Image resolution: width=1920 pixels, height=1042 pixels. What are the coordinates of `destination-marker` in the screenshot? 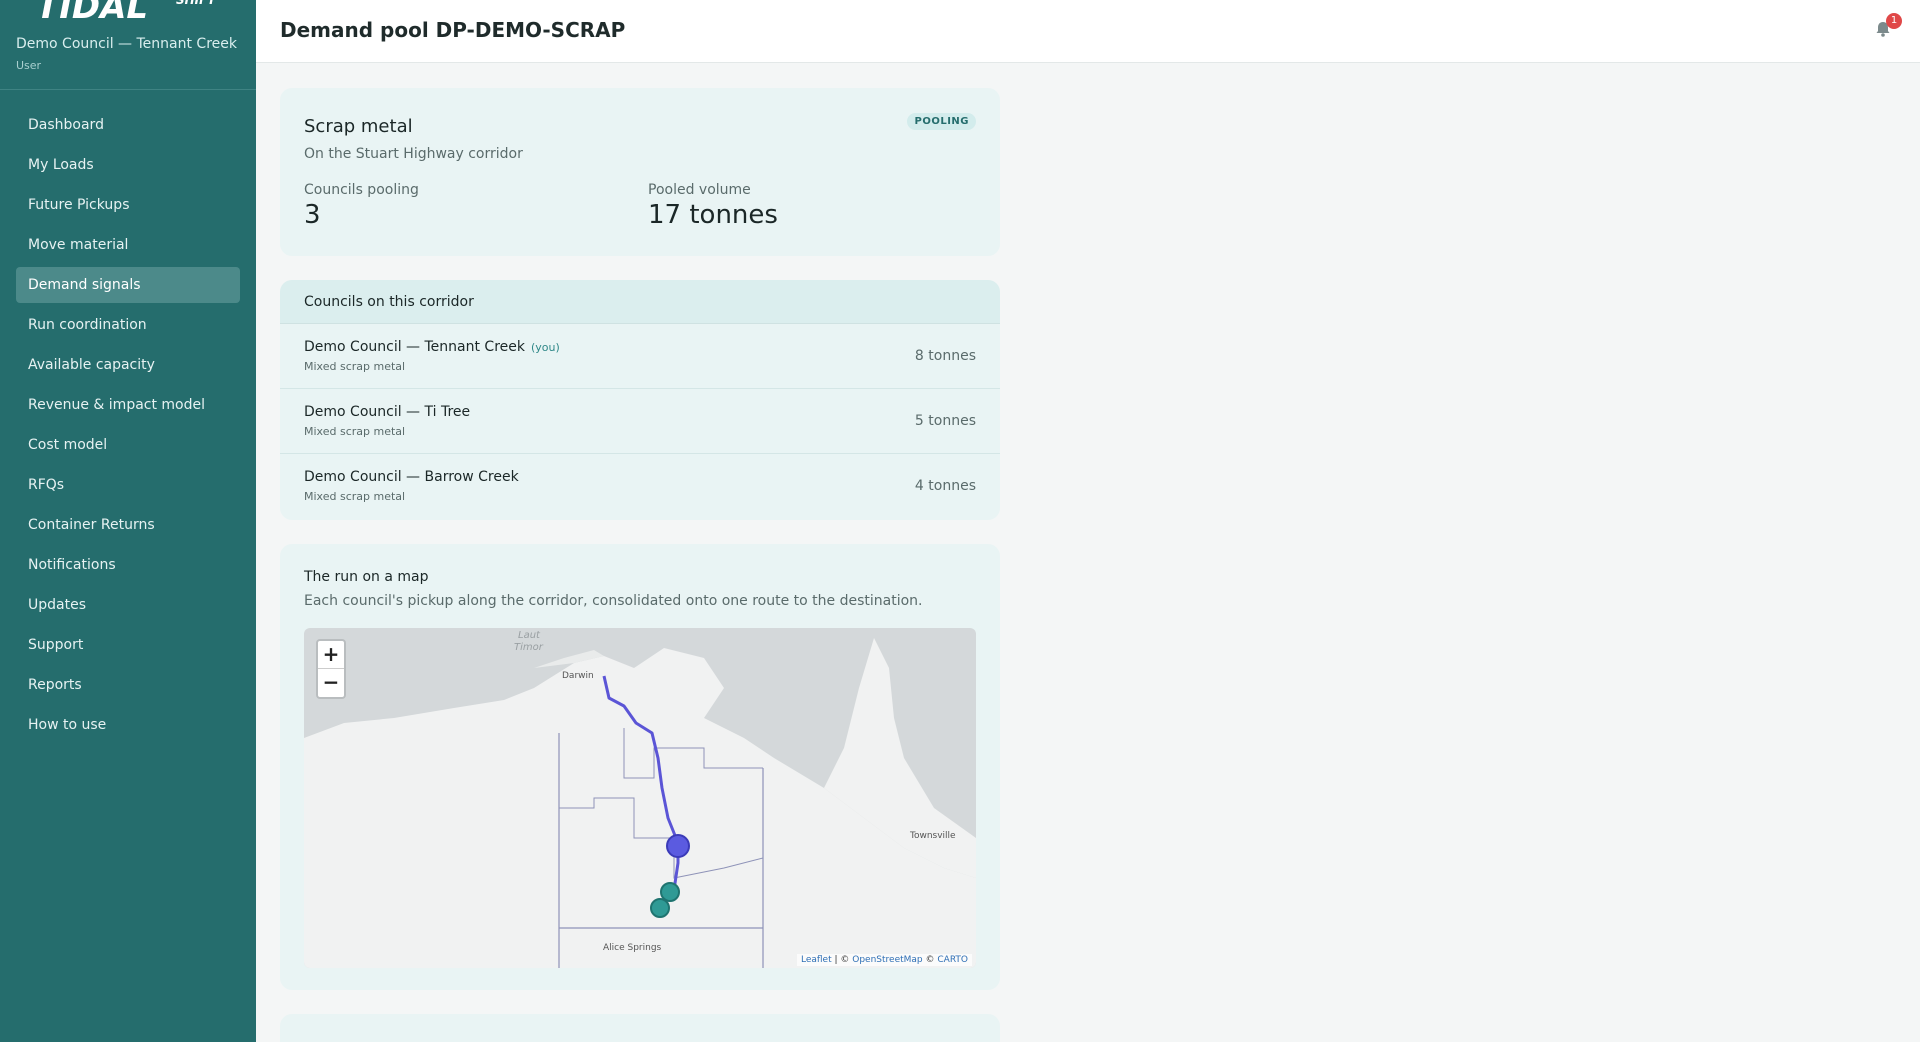 It's located at (678, 846).